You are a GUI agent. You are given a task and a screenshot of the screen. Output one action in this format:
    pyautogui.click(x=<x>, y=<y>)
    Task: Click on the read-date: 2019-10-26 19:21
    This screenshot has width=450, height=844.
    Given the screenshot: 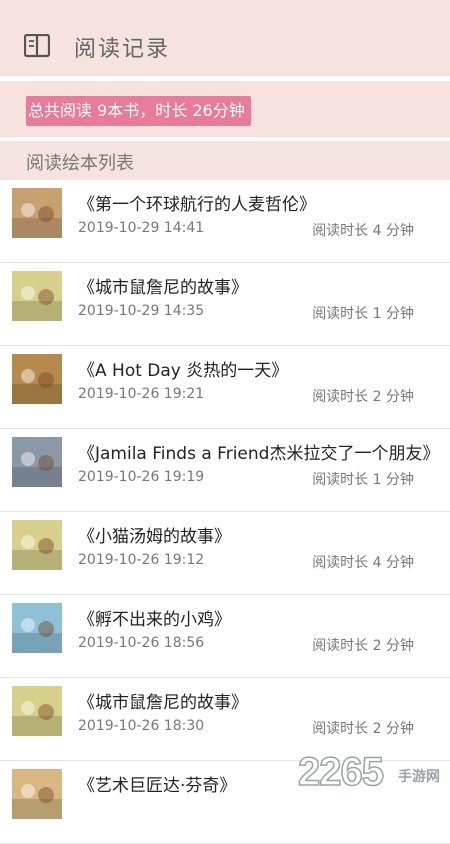 What is the action you would take?
    pyautogui.click(x=141, y=394)
    